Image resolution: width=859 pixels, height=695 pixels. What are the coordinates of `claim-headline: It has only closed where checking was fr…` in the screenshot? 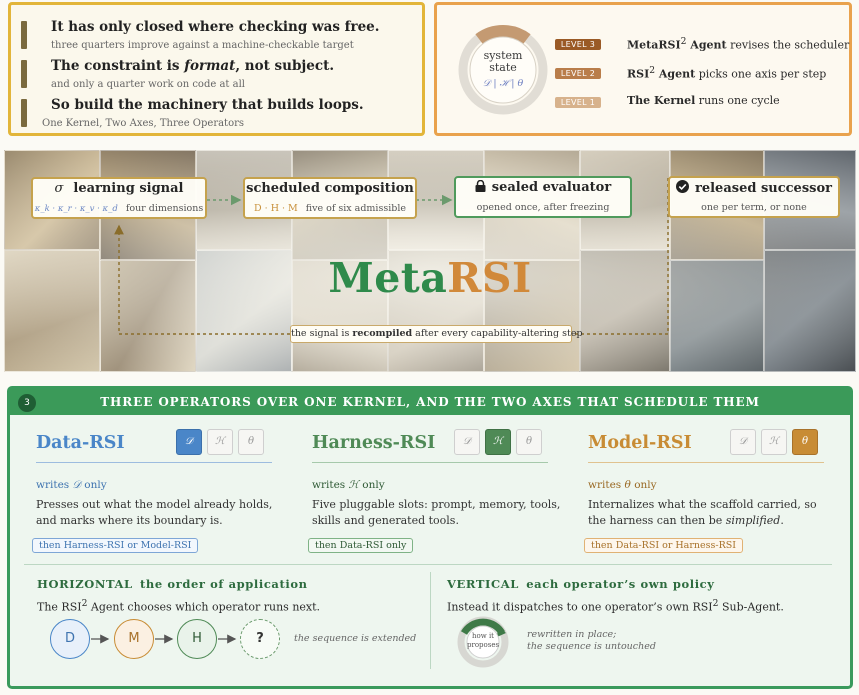 It's located at (215, 27).